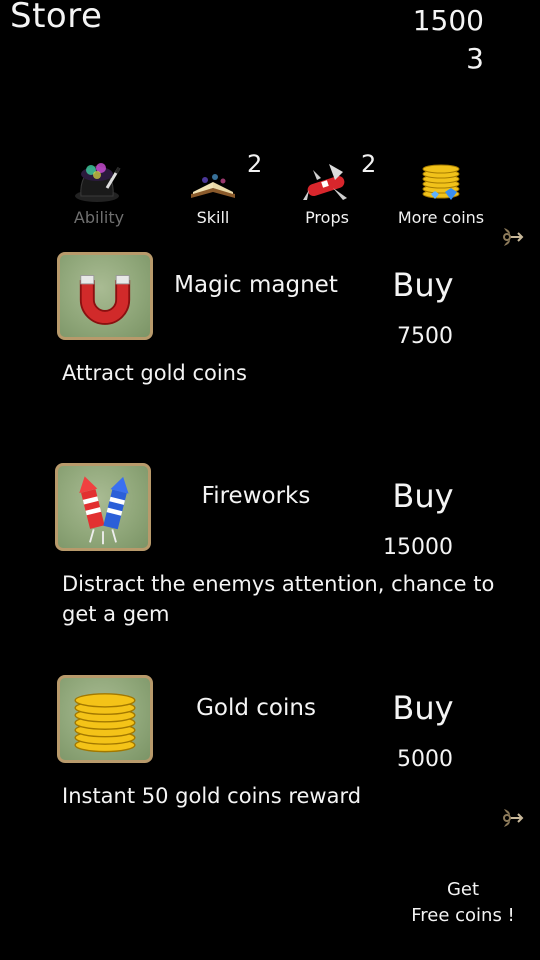 Image resolution: width=540 pixels, height=960 pixels. Describe the element at coordinates (325, 182) in the screenshot. I see `swiss-knife-icon` at that location.